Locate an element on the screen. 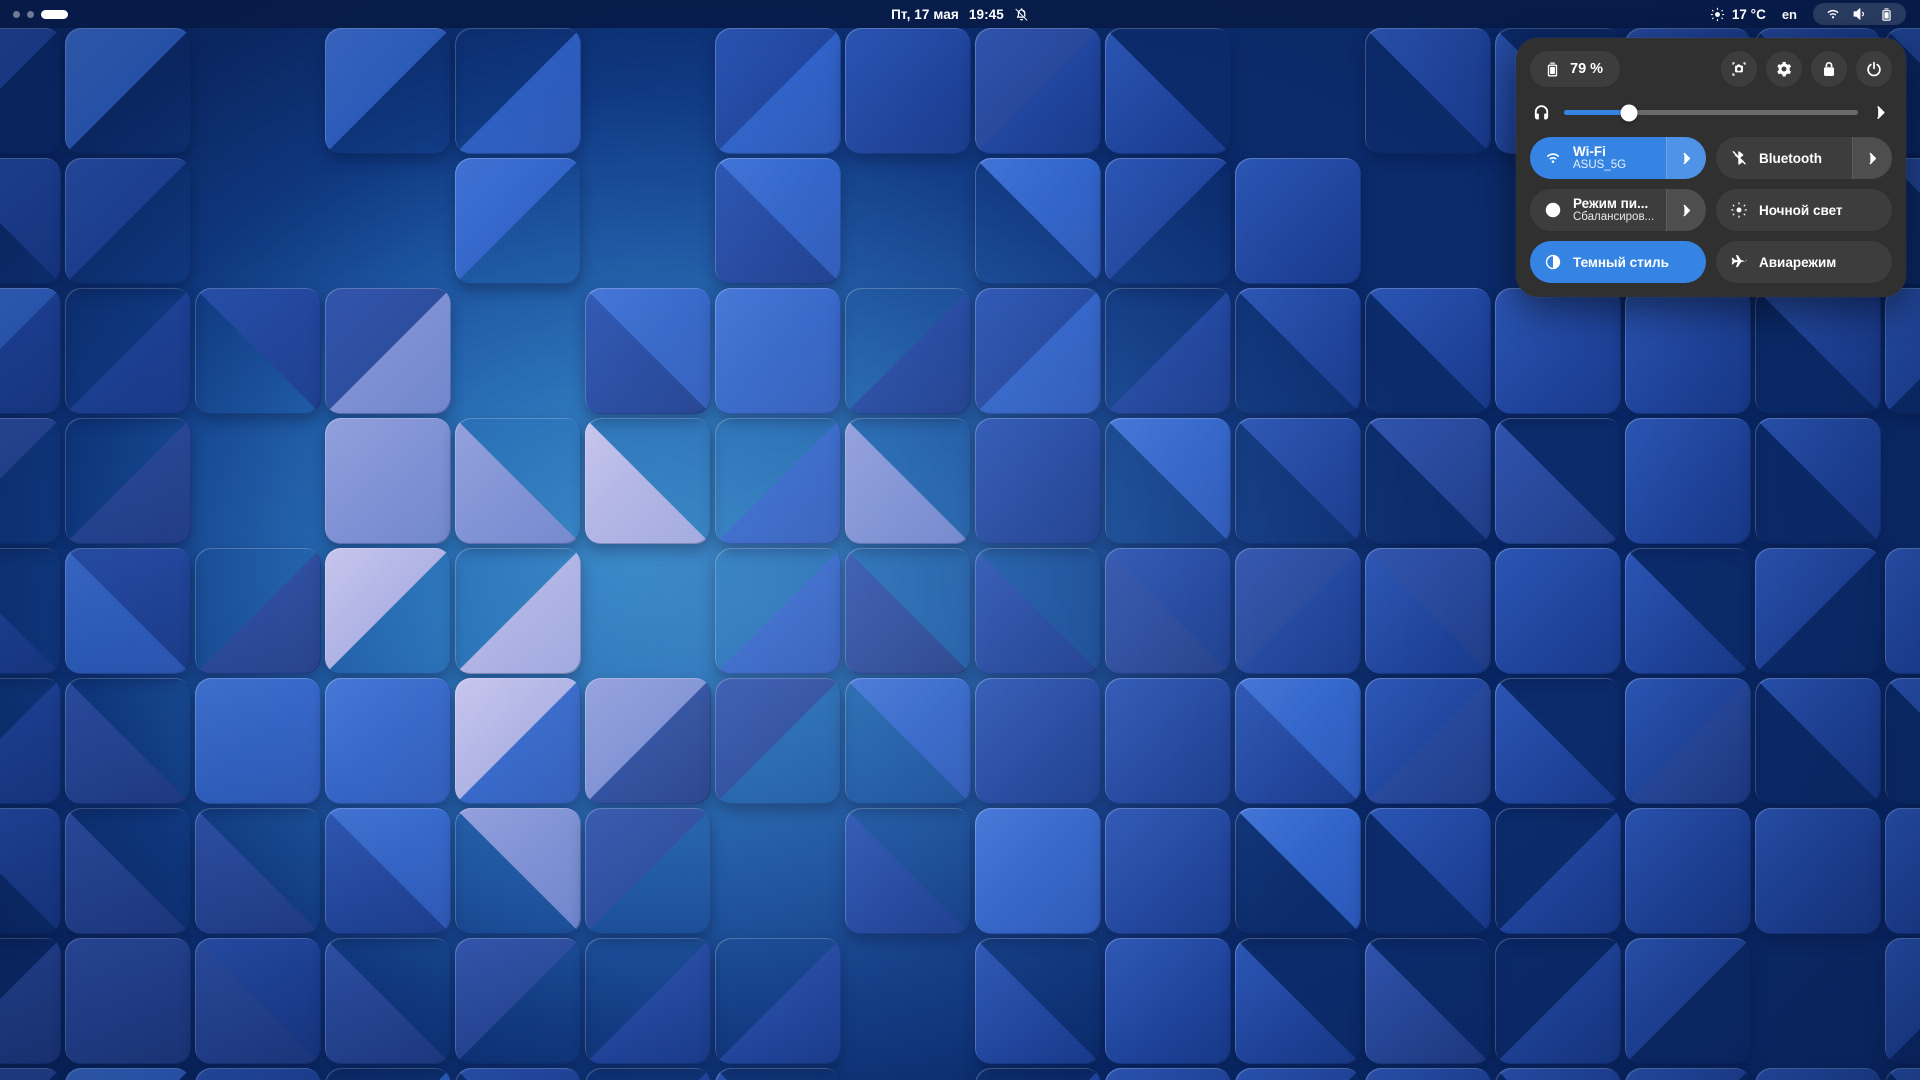 This screenshot has width=1920, height=1080. clock-date: Пт, 17 мая is located at coordinates (925, 14).